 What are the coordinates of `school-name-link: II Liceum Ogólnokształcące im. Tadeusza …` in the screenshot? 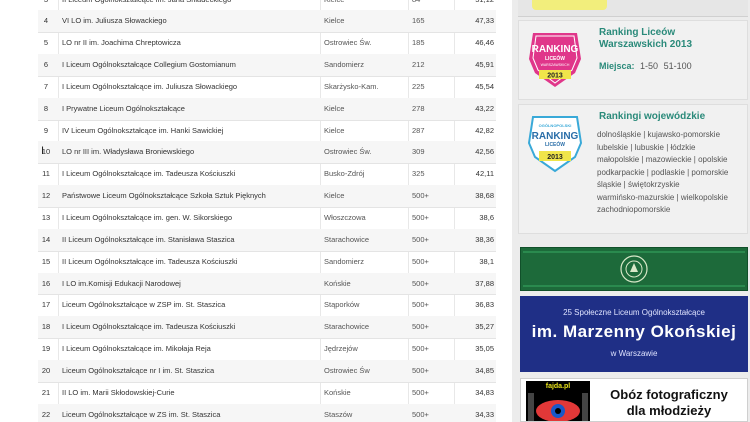 It's located at (189, 262).